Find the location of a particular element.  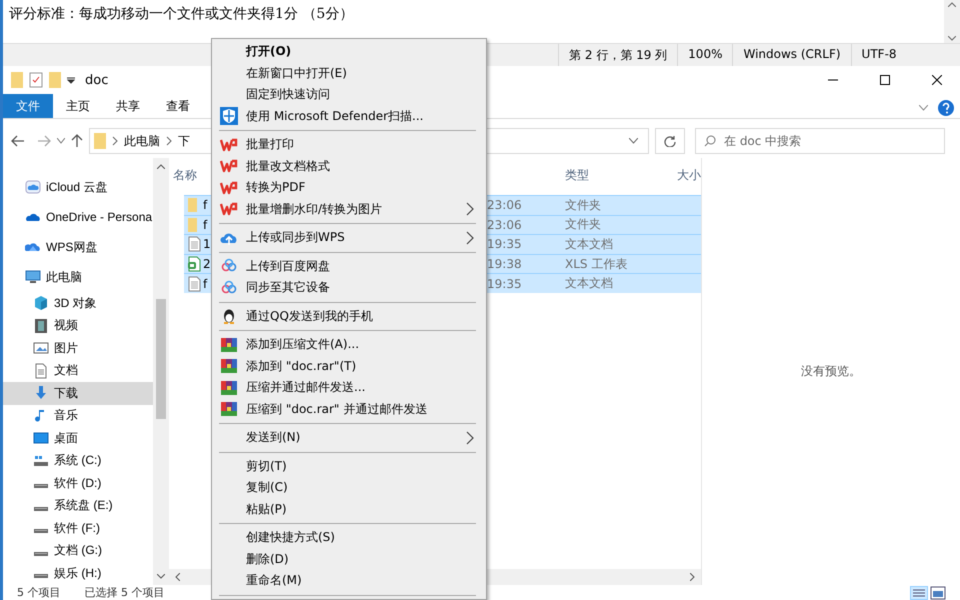

preview-message: 没有预览。 is located at coordinates (831, 371).